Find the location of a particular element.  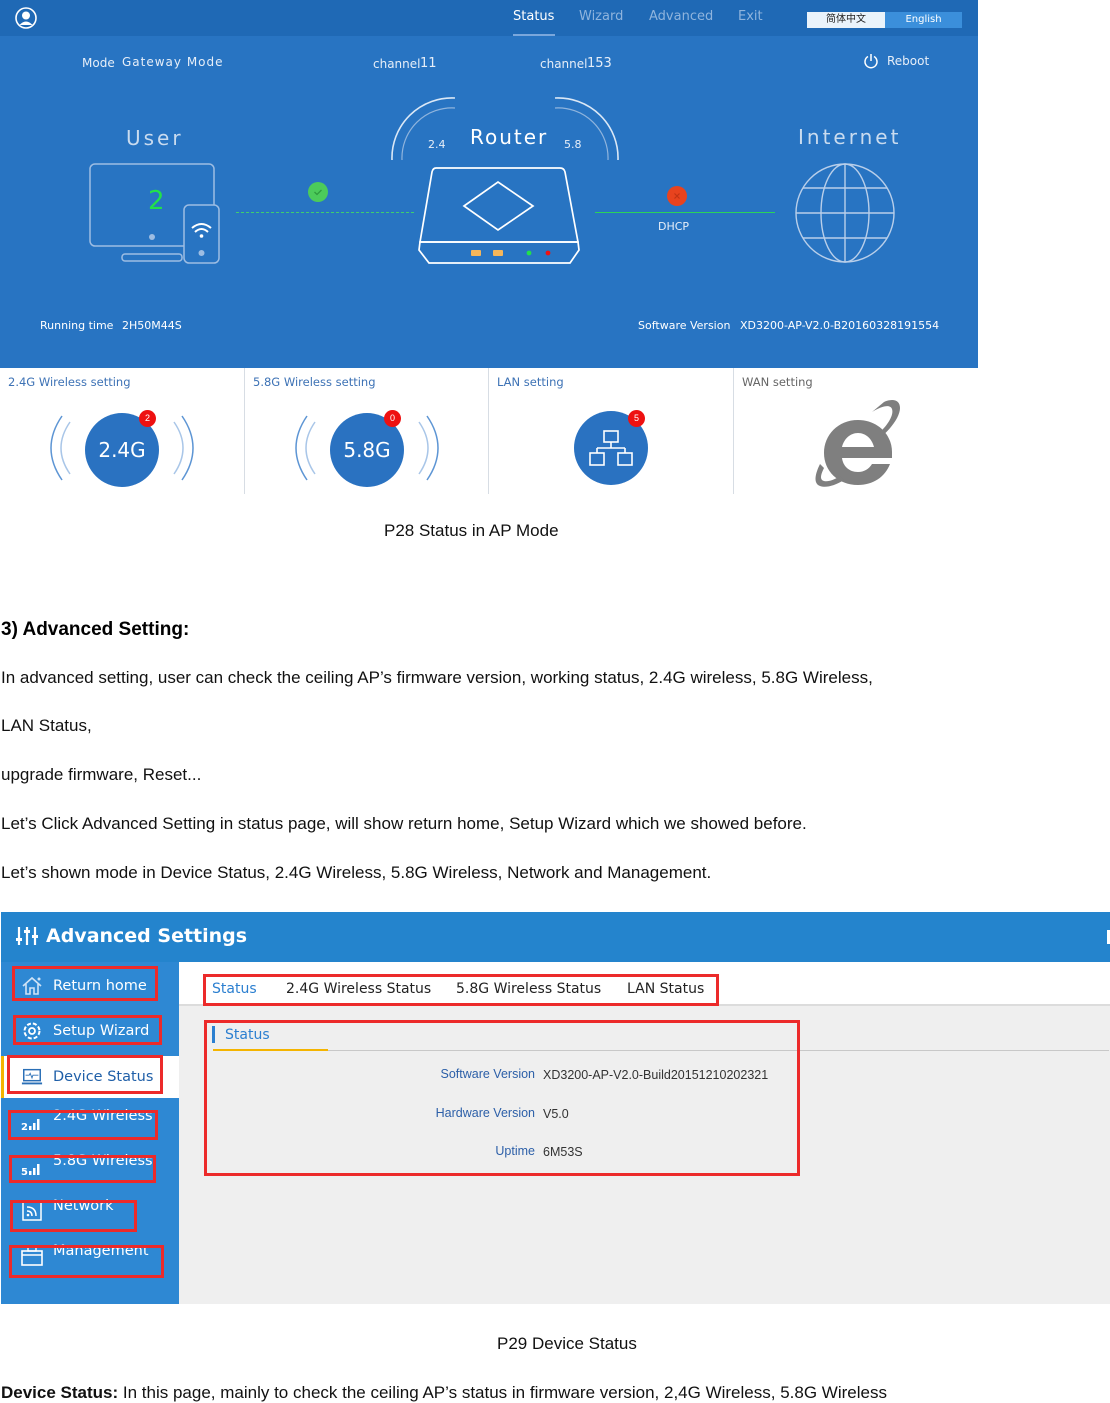

tile-wan: WAN setting is located at coordinates (856, 431).